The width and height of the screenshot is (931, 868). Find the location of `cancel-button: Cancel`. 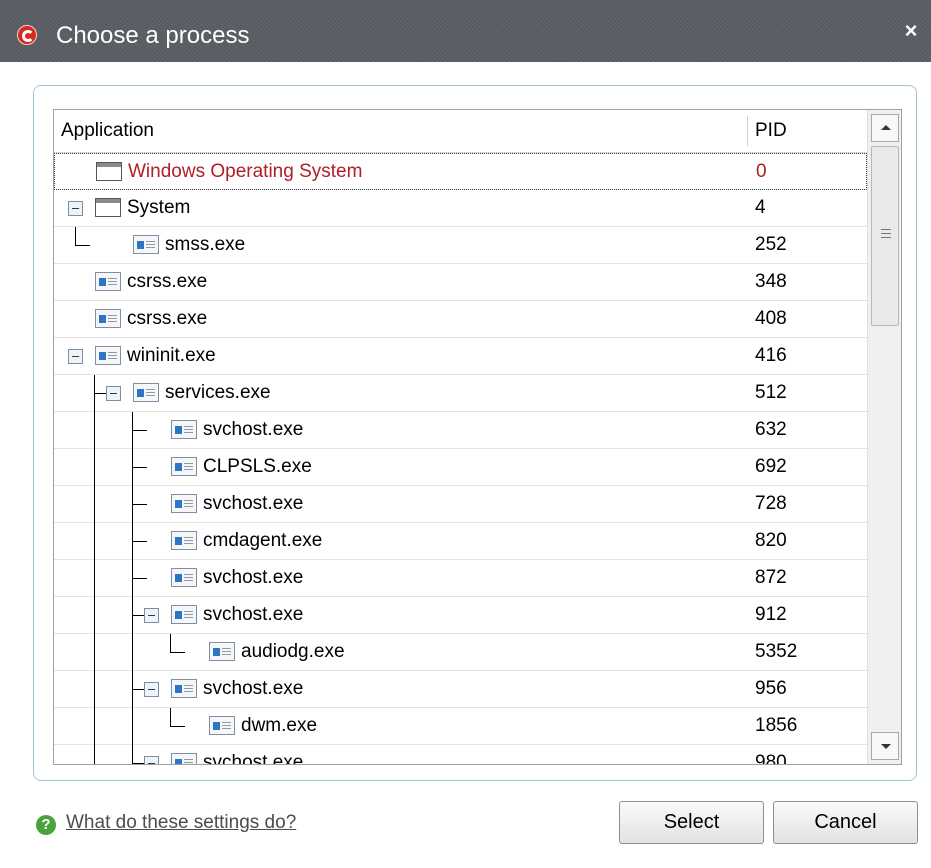

cancel-button: Cancel is located at coordinates (845, 822).